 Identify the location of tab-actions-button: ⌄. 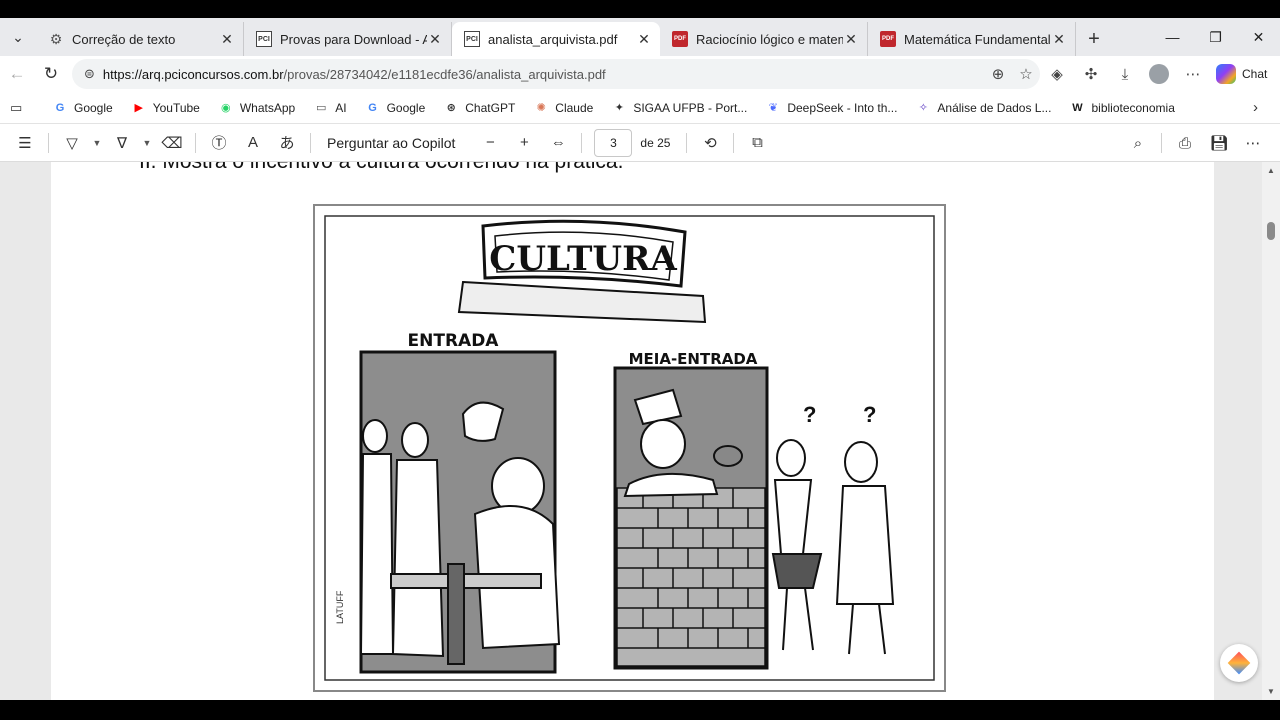
(18, 37).